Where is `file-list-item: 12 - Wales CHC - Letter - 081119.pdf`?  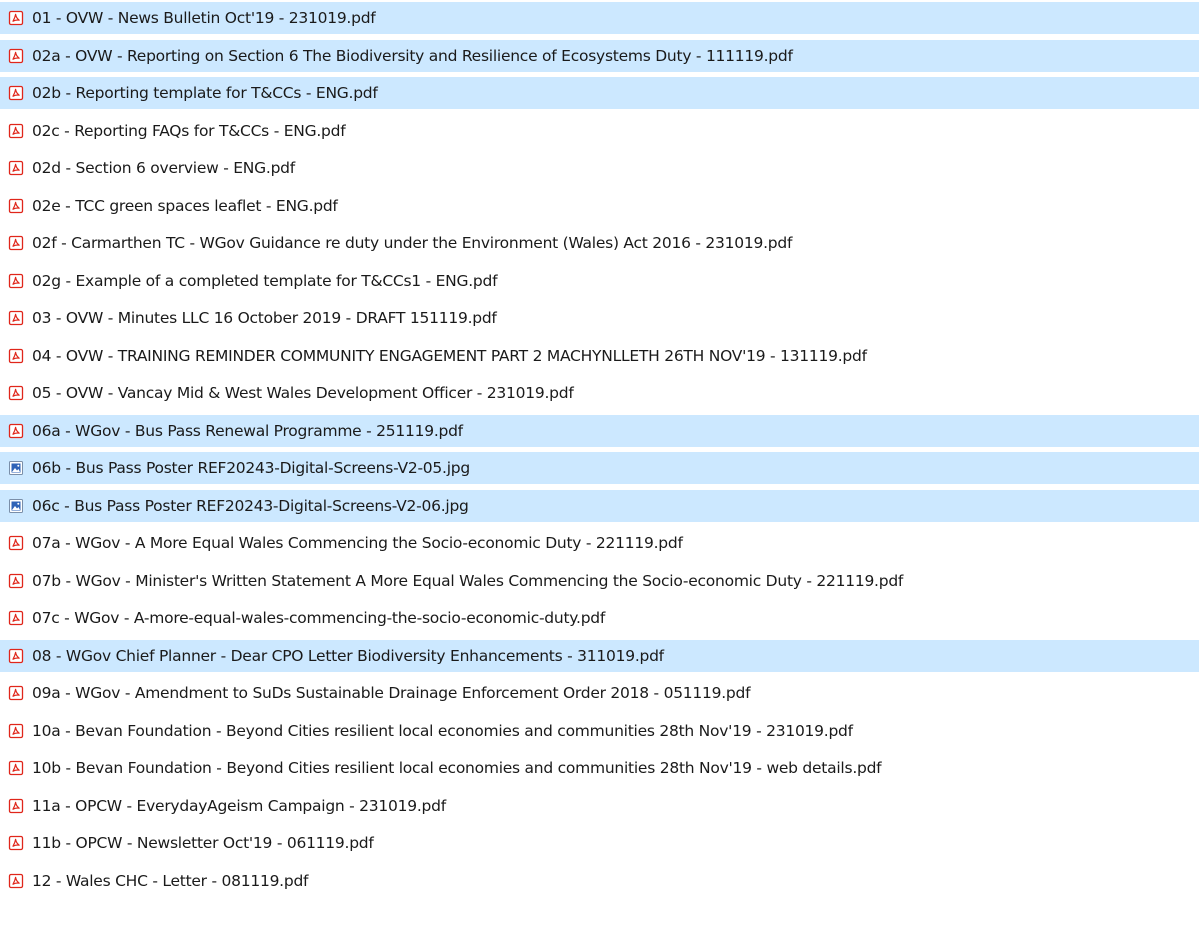
file-list-item: 12 - Wales CHC - Letter - 081119.pdf is located at coordinates (599, 881).